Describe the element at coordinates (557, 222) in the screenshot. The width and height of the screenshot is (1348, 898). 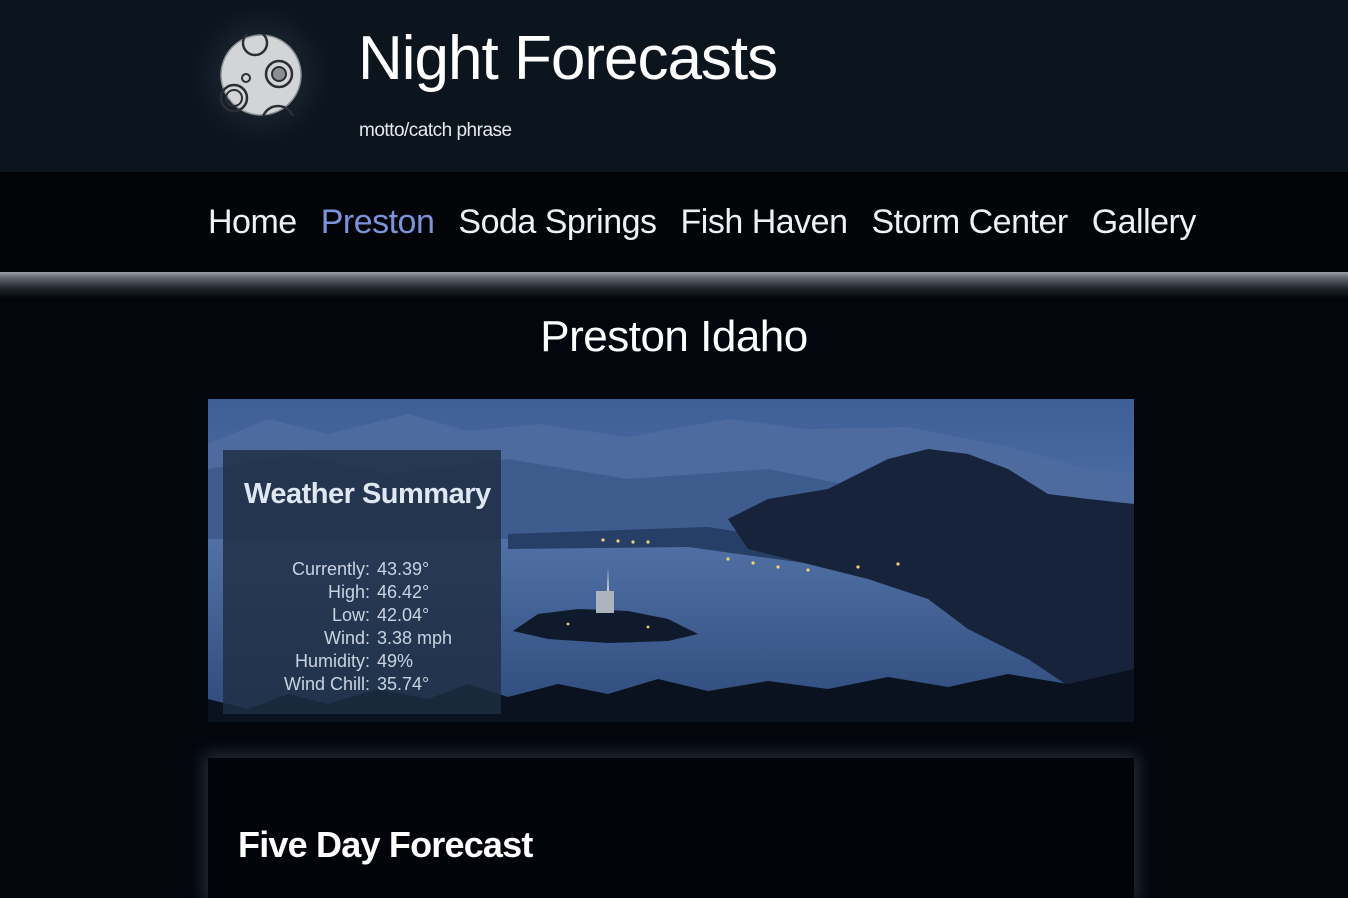
I see `nav-item-soda-springs: Soda Springs` at that location.